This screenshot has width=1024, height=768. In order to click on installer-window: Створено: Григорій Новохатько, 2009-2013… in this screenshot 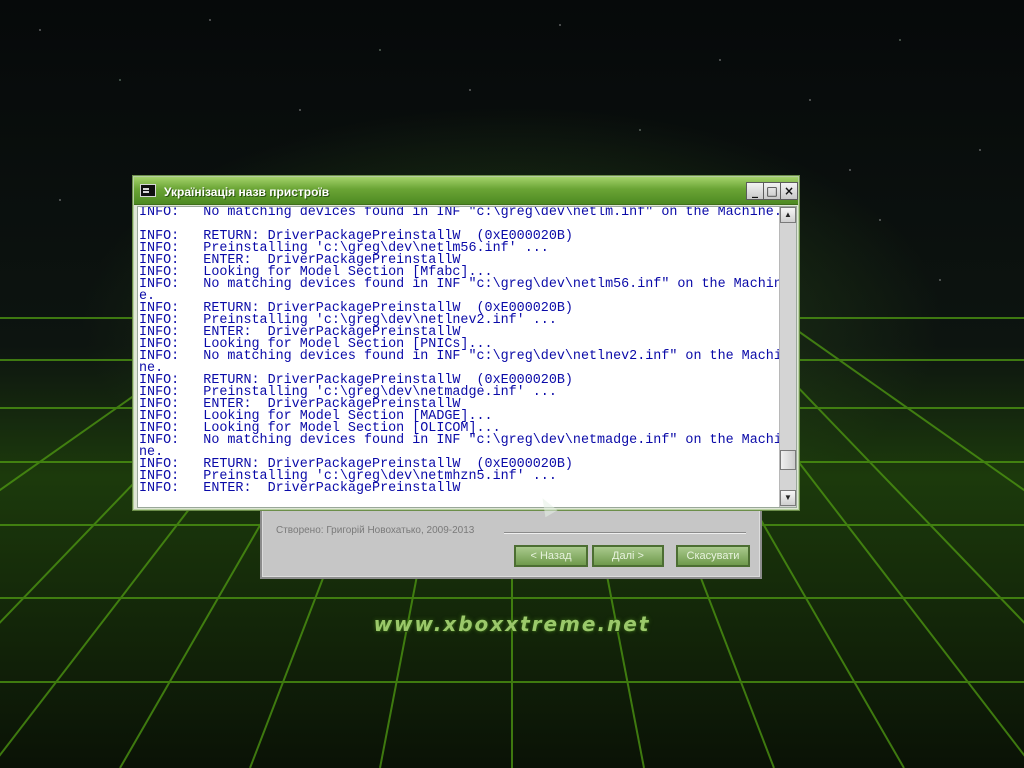, I will do `click(511, 542)`.